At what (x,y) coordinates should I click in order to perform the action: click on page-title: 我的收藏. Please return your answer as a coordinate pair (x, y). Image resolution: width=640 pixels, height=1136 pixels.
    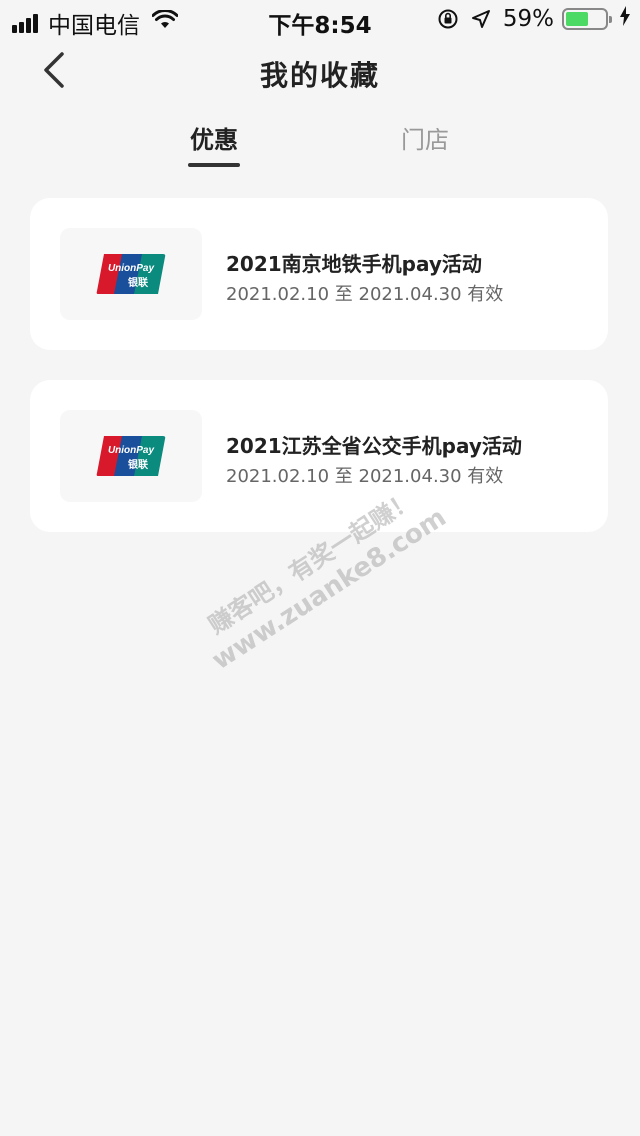
    Looking at the image, I should click on (319, 75).